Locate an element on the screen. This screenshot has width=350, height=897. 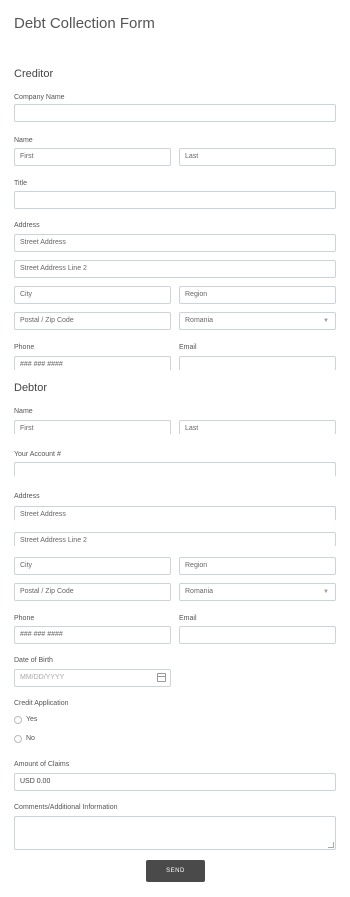
page-title: Debt Collection Form is located at coordinates (84, 23).